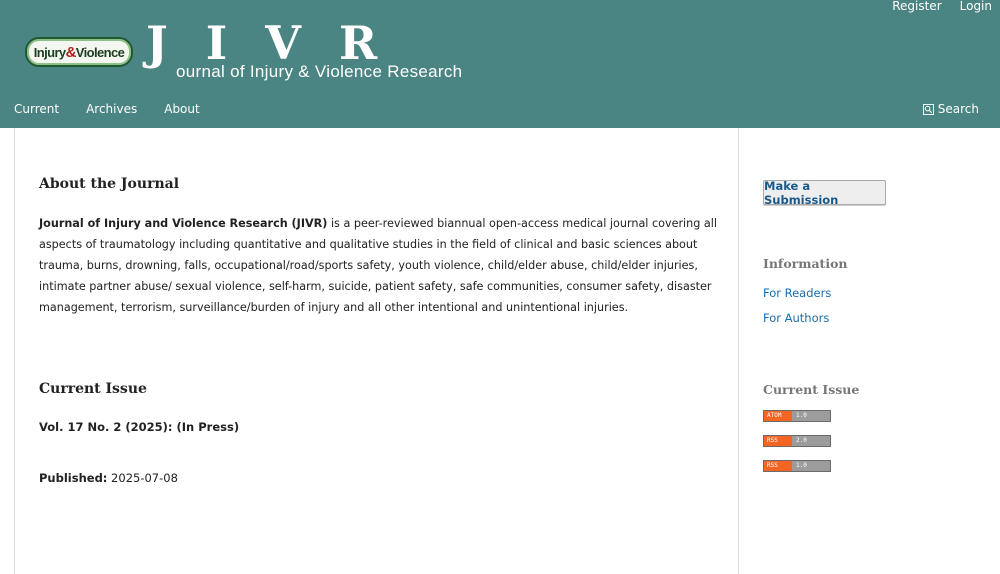 This screenshot has width=1000, height=574. Describe the element at coordinates (71, 52) in the screenshot. I see `logo-ampersand: &` at that location.